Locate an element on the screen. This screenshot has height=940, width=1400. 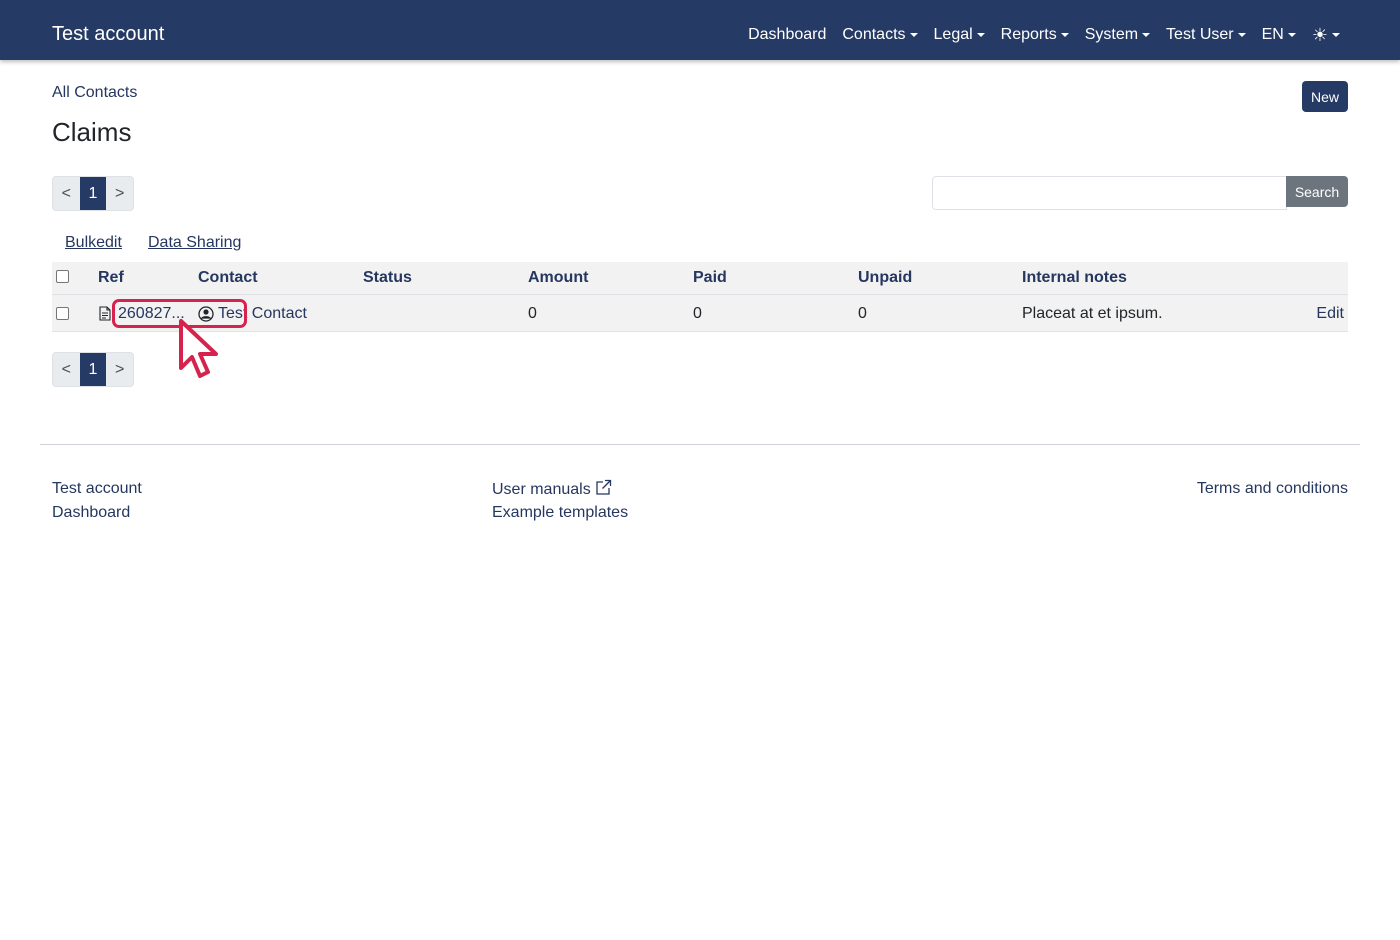
document-icon is located at coordinates (105, 316).